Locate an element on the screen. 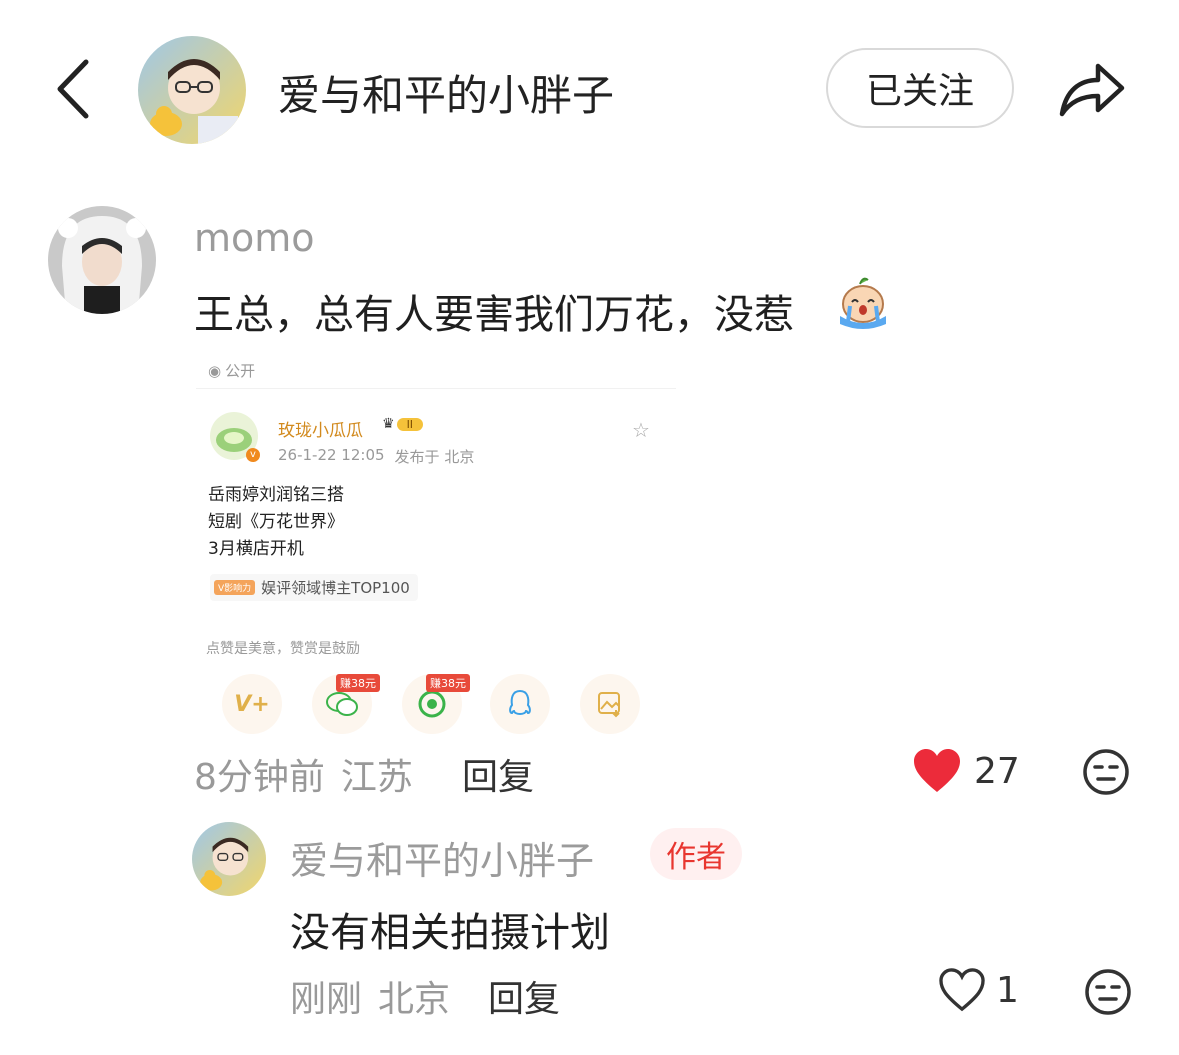  share-button is located at coordinates (1092, 88).